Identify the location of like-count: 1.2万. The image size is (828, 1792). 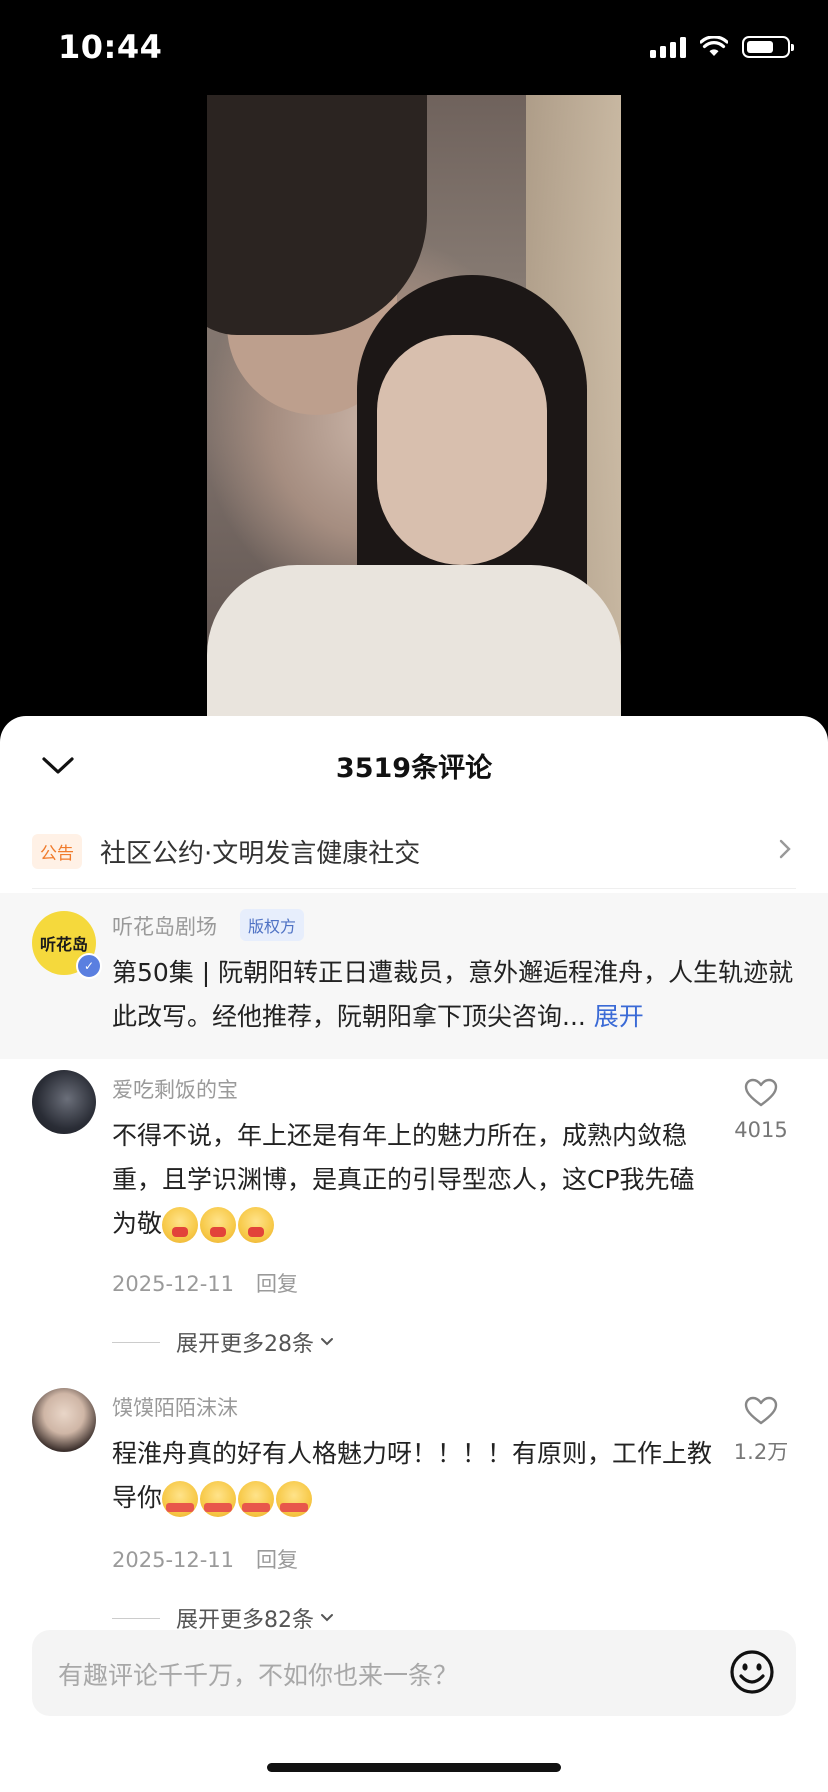
(761, 1452).